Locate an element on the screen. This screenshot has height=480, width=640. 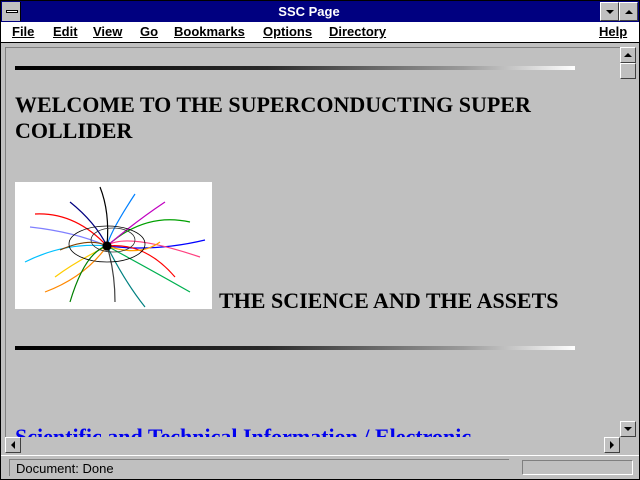
arrow-right-icon is located at coordinates (612, 445).